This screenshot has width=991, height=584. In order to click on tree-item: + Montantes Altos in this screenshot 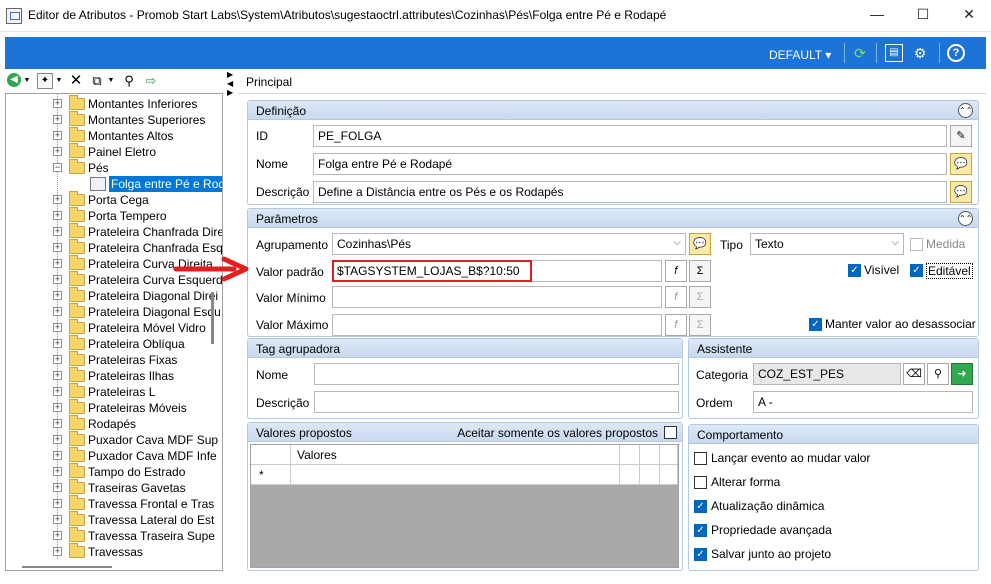, I will do `click(114, 135)`.